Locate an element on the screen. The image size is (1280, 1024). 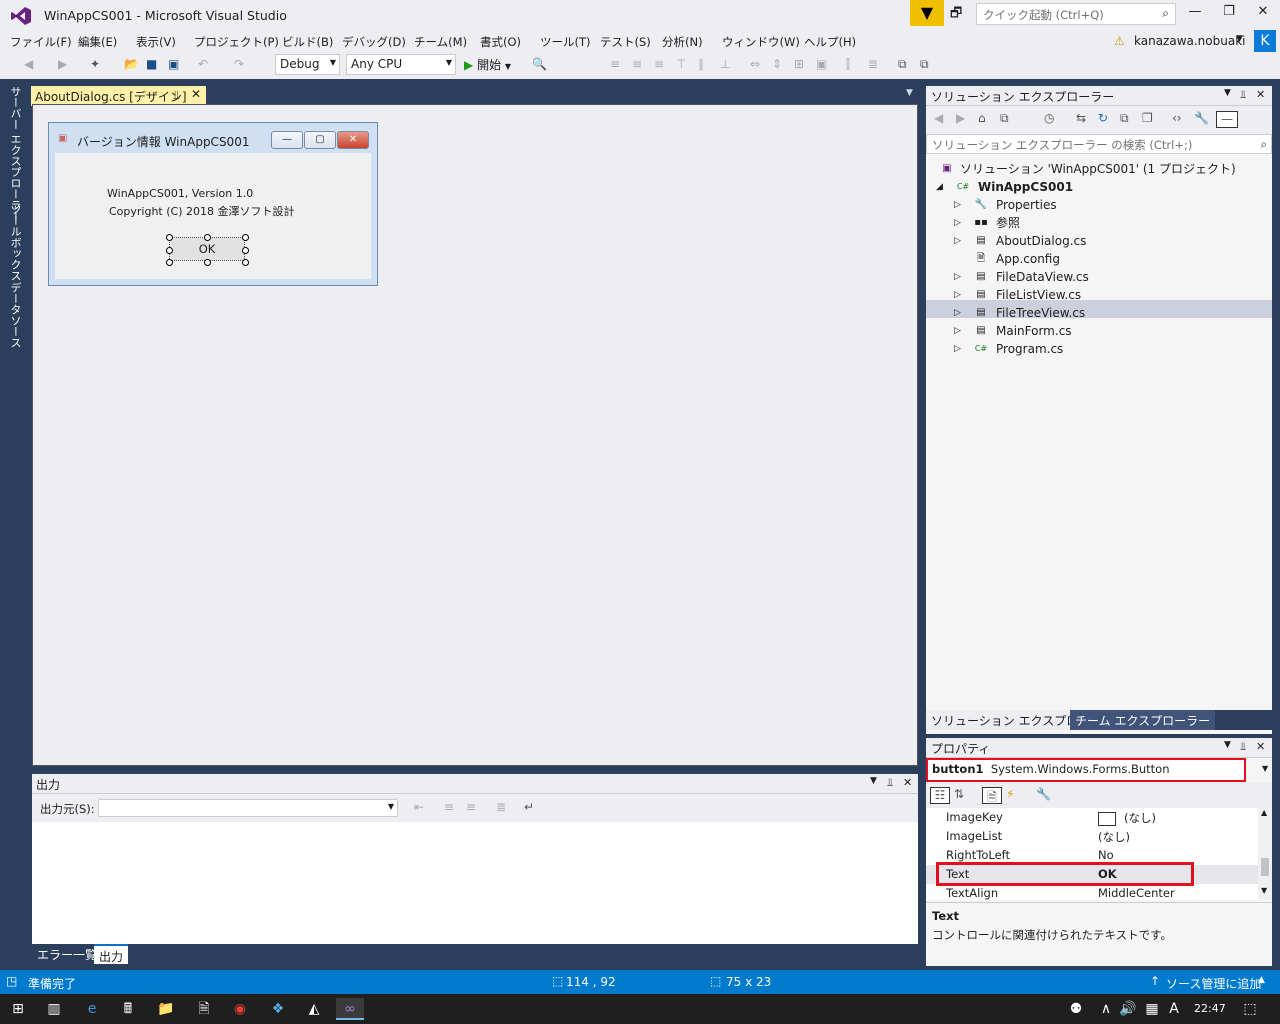
tab-team-explorer: チーム エクスプローラー is located at coordinates (1143, 720).